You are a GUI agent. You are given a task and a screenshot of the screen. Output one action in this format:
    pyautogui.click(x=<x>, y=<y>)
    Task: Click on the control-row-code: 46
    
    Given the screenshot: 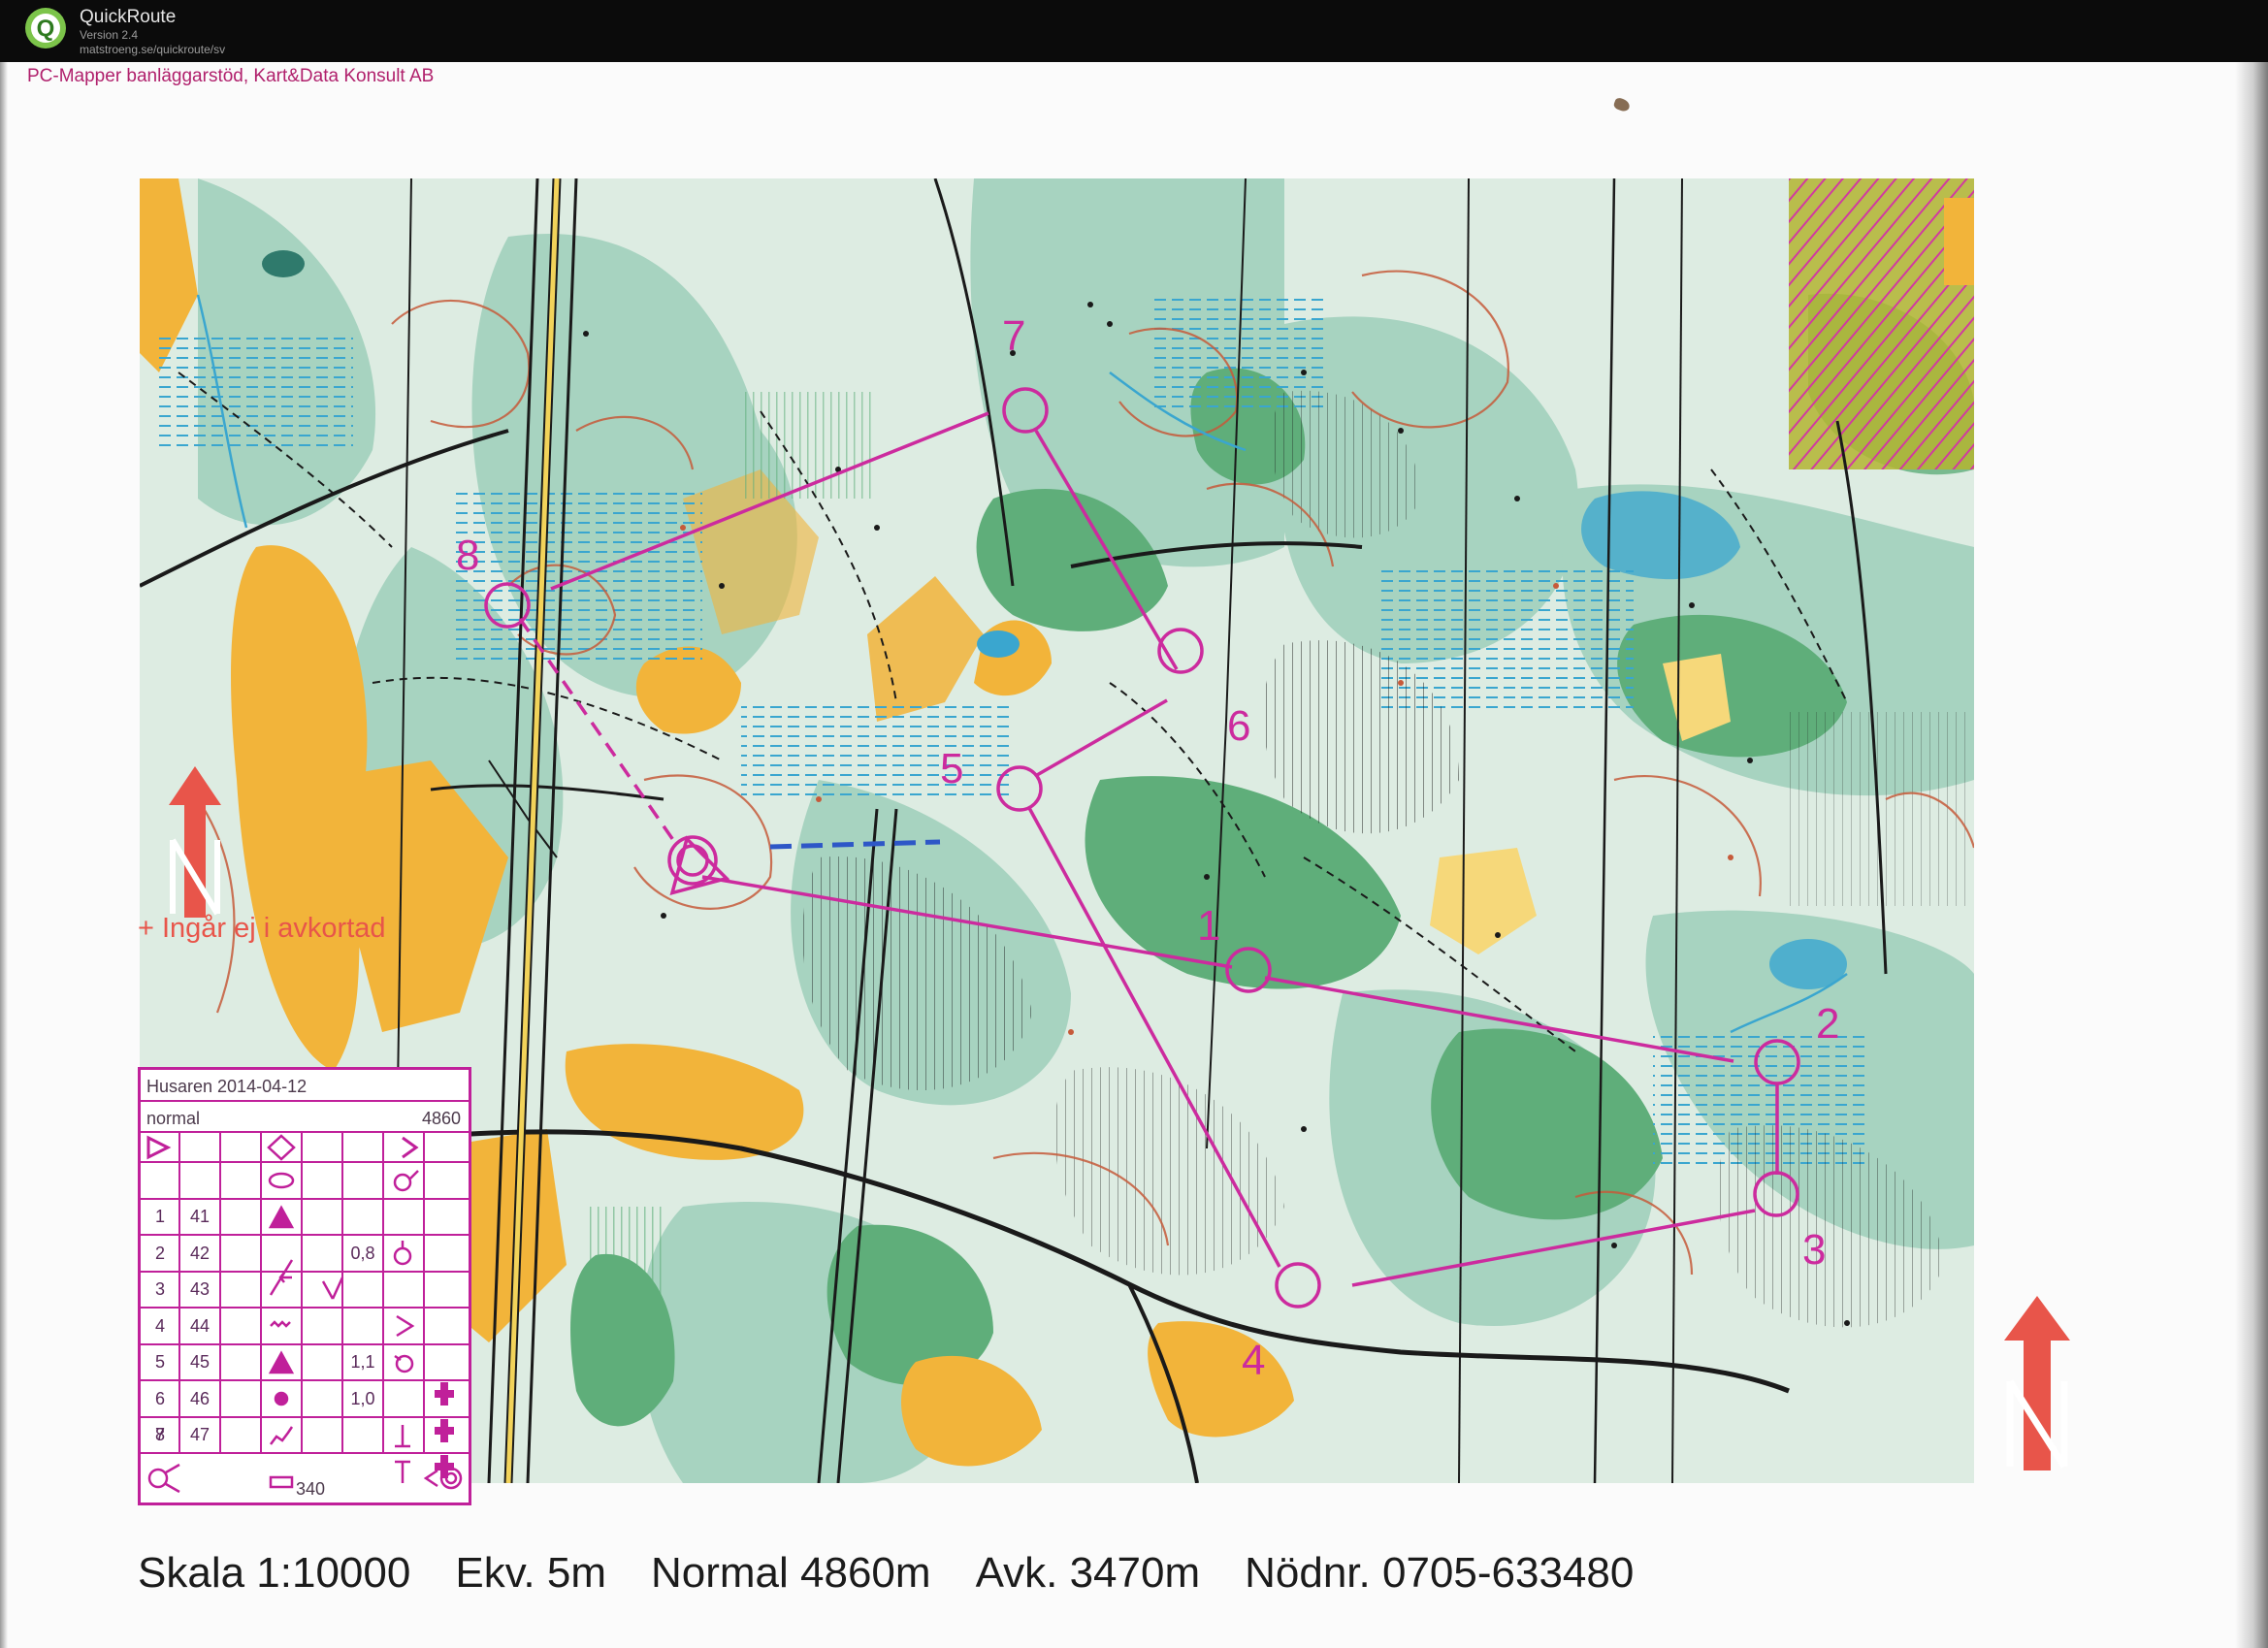 What is the action you would take?
    pyautogui.click(x=200, y=1398)
    